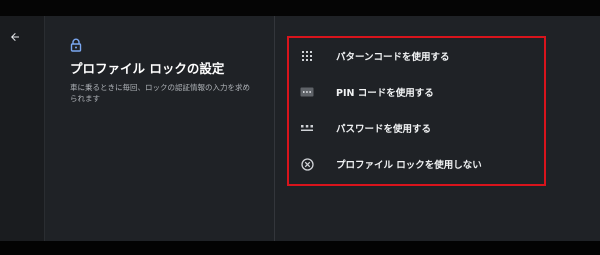 The height and width of the screenshot is (255, 600). What do you see at coordinates (307, 128) in the screenshot?
I see `password-dots-icon` at bounding box center [307, 128].